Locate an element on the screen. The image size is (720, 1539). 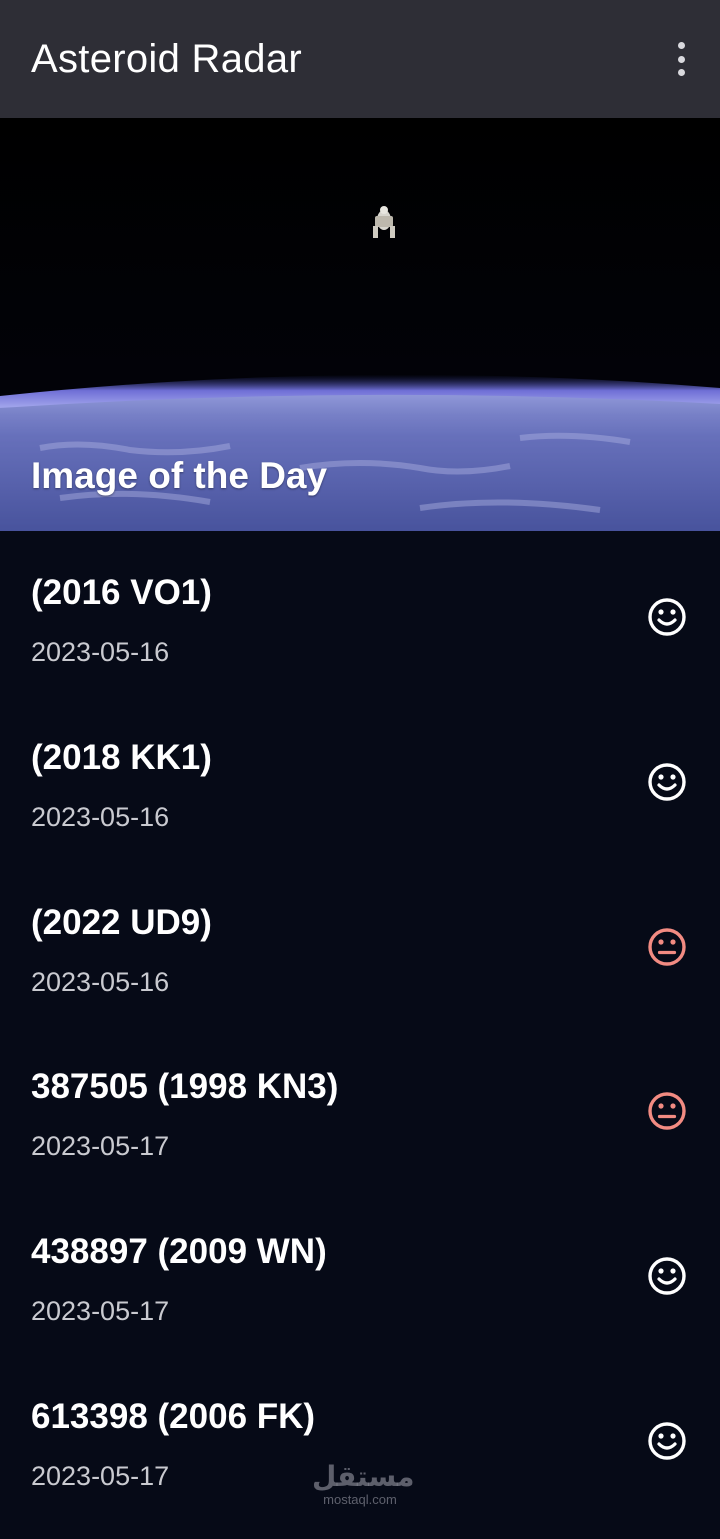
asteroid-name: 387505 (1998 KN3) is located at coordinates (185, 1087).